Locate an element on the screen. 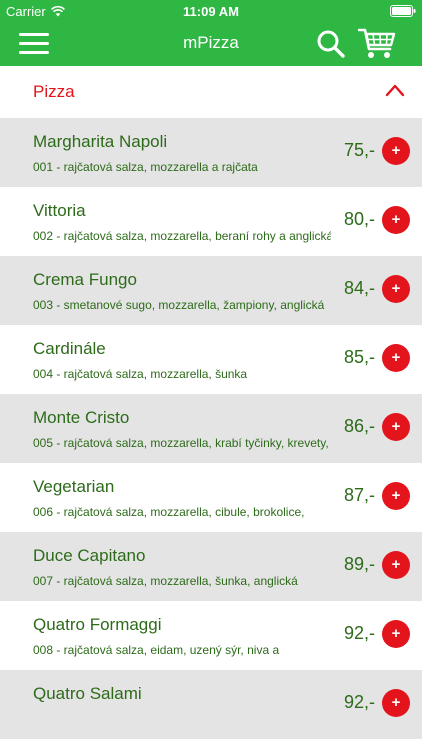  search-icon is located at coordinates (331, 44).